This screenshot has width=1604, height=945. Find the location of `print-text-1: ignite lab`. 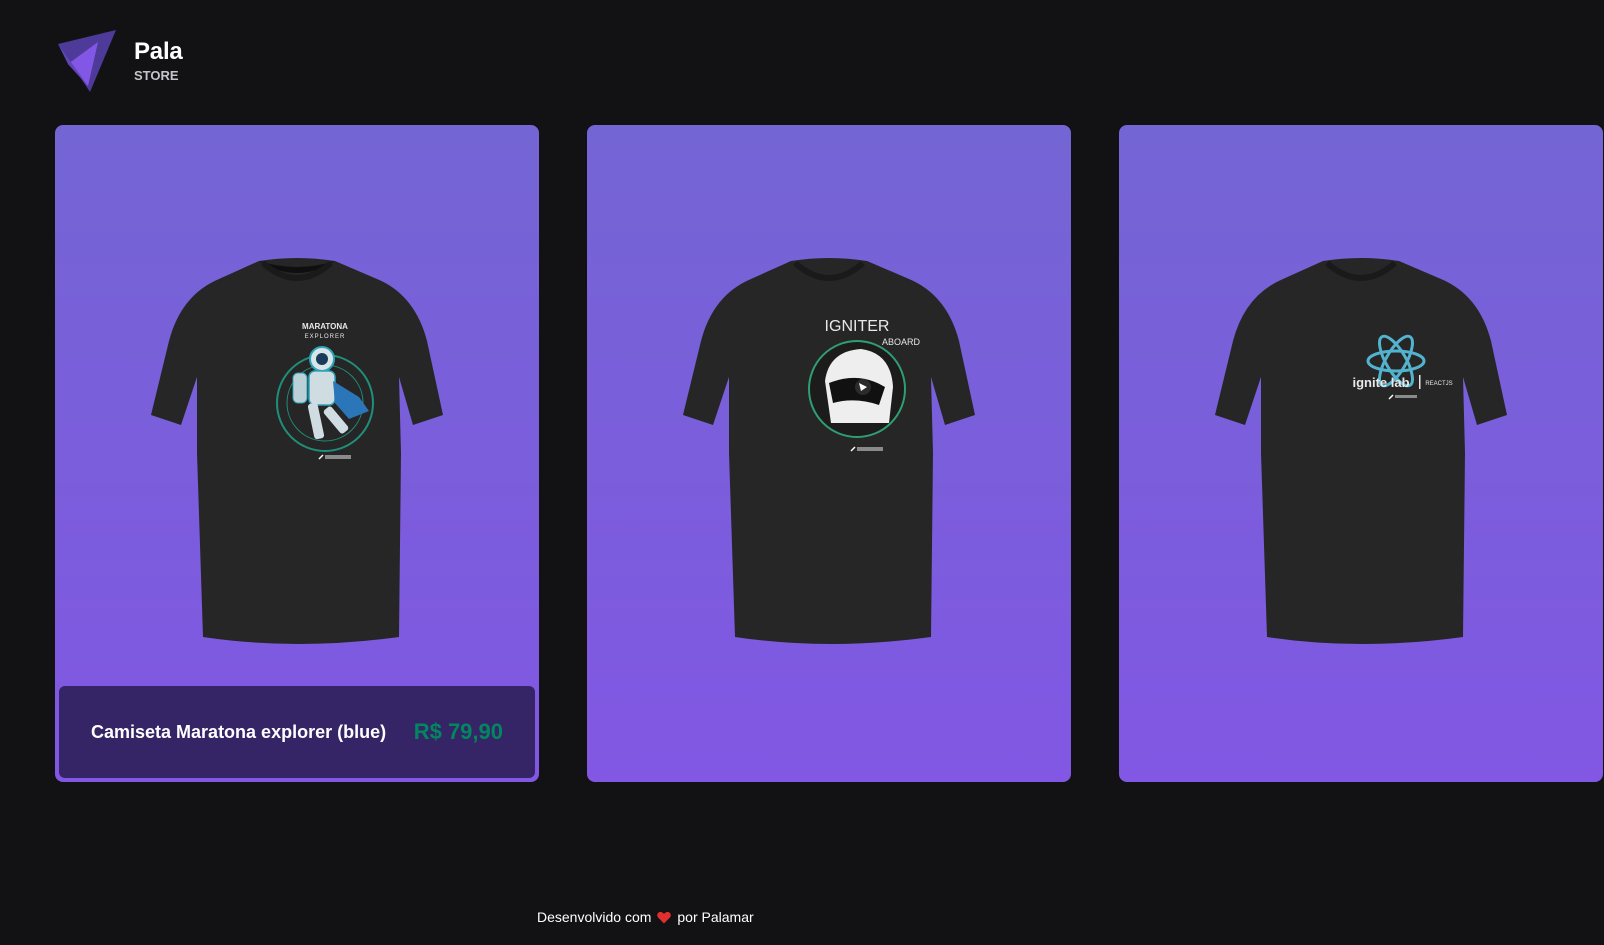

print-text-1: ignite lab is located at coordinates (1380, 382).